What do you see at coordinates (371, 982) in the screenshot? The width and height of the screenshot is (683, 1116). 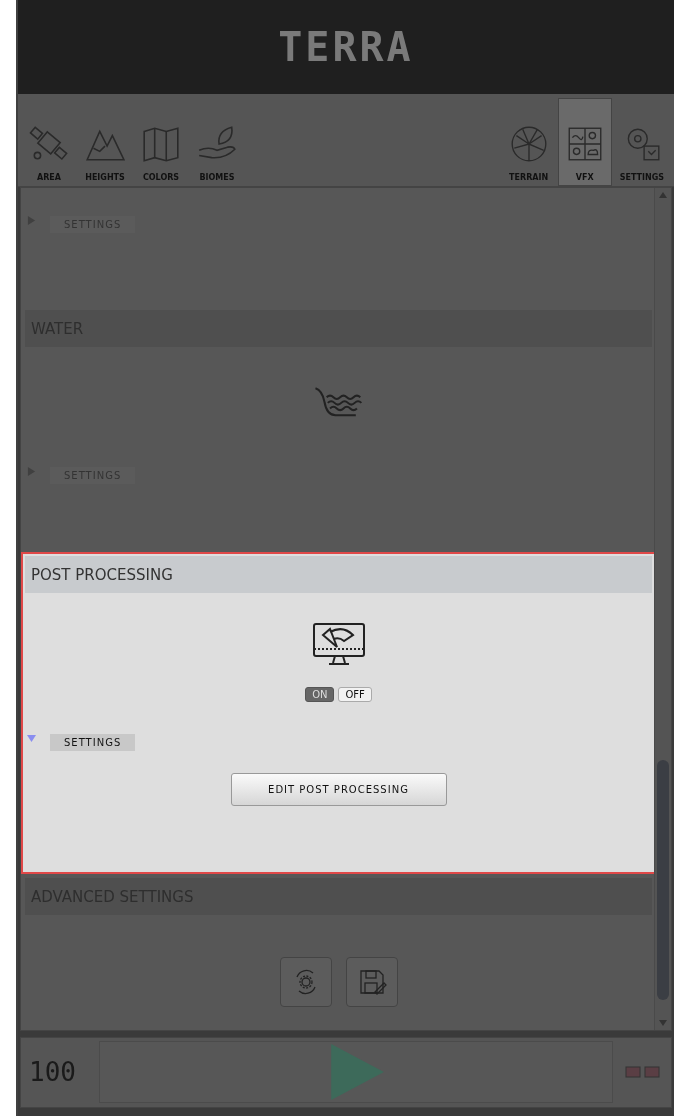 I see `save-button` at bounding box center [371, 982].